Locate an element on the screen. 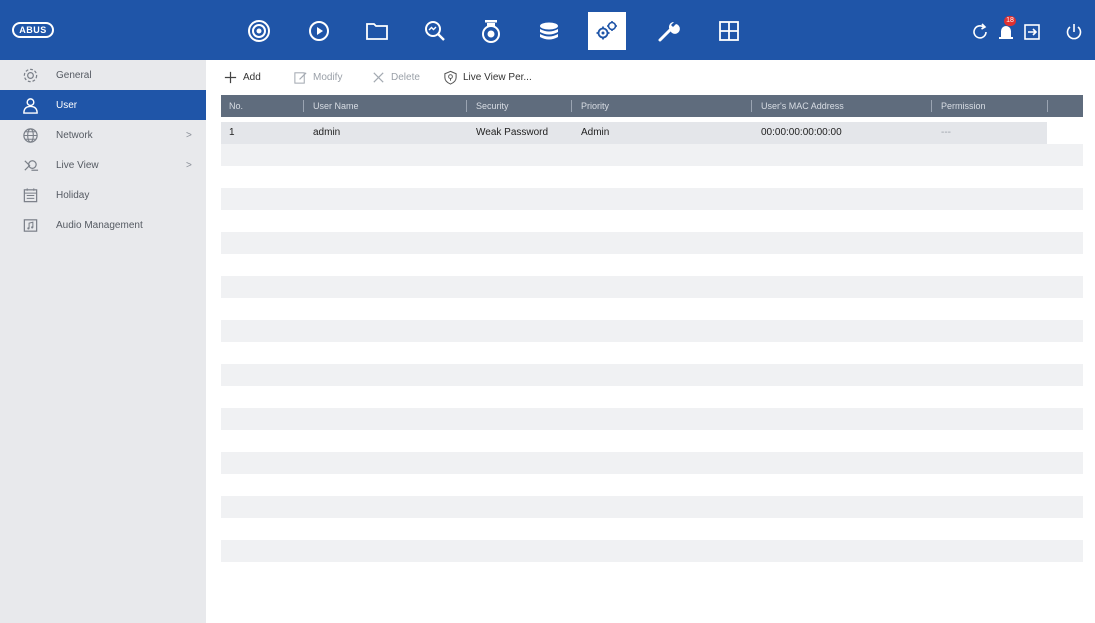 The width and height of the screenshot is (1095, 623). wrench-icon is located at coordinates (669, 32).